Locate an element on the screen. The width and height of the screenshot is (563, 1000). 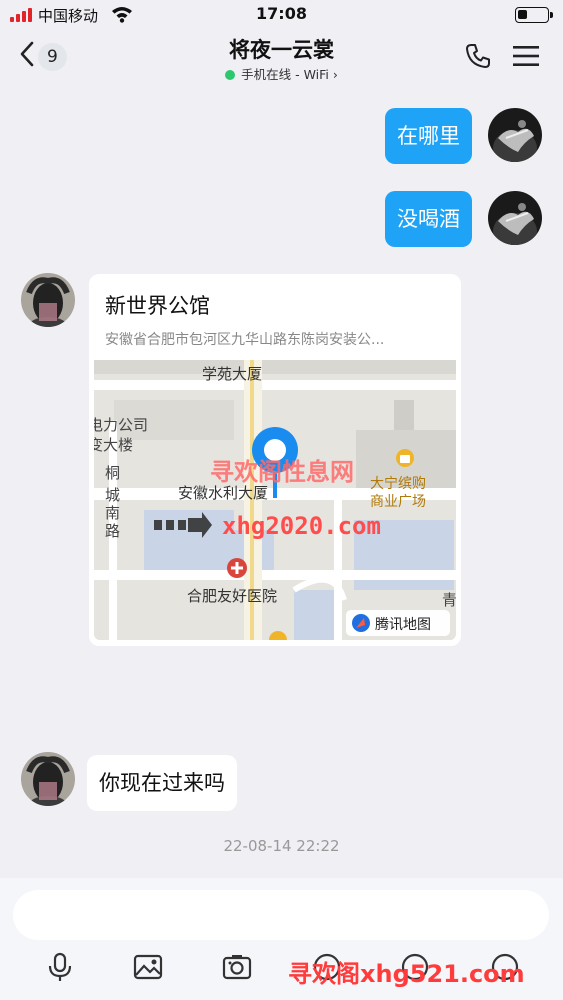
online-dot-icon is located at coordinates (230, 75).